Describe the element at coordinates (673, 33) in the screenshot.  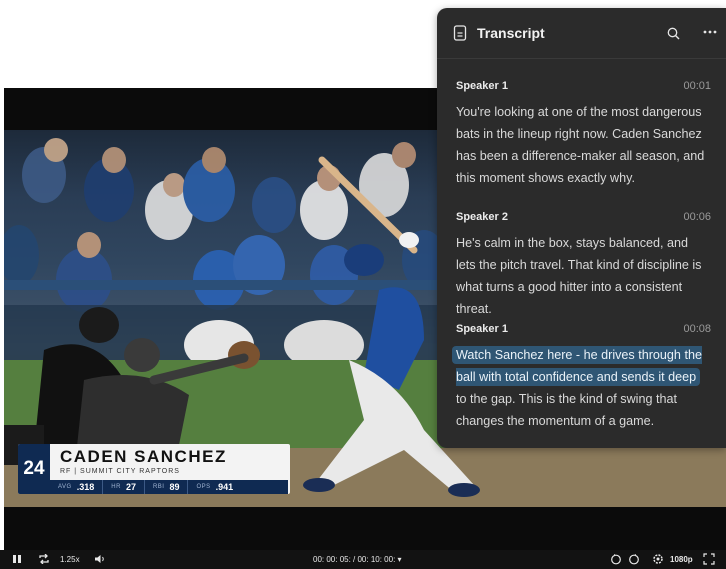
I see `search-icon` at that location.